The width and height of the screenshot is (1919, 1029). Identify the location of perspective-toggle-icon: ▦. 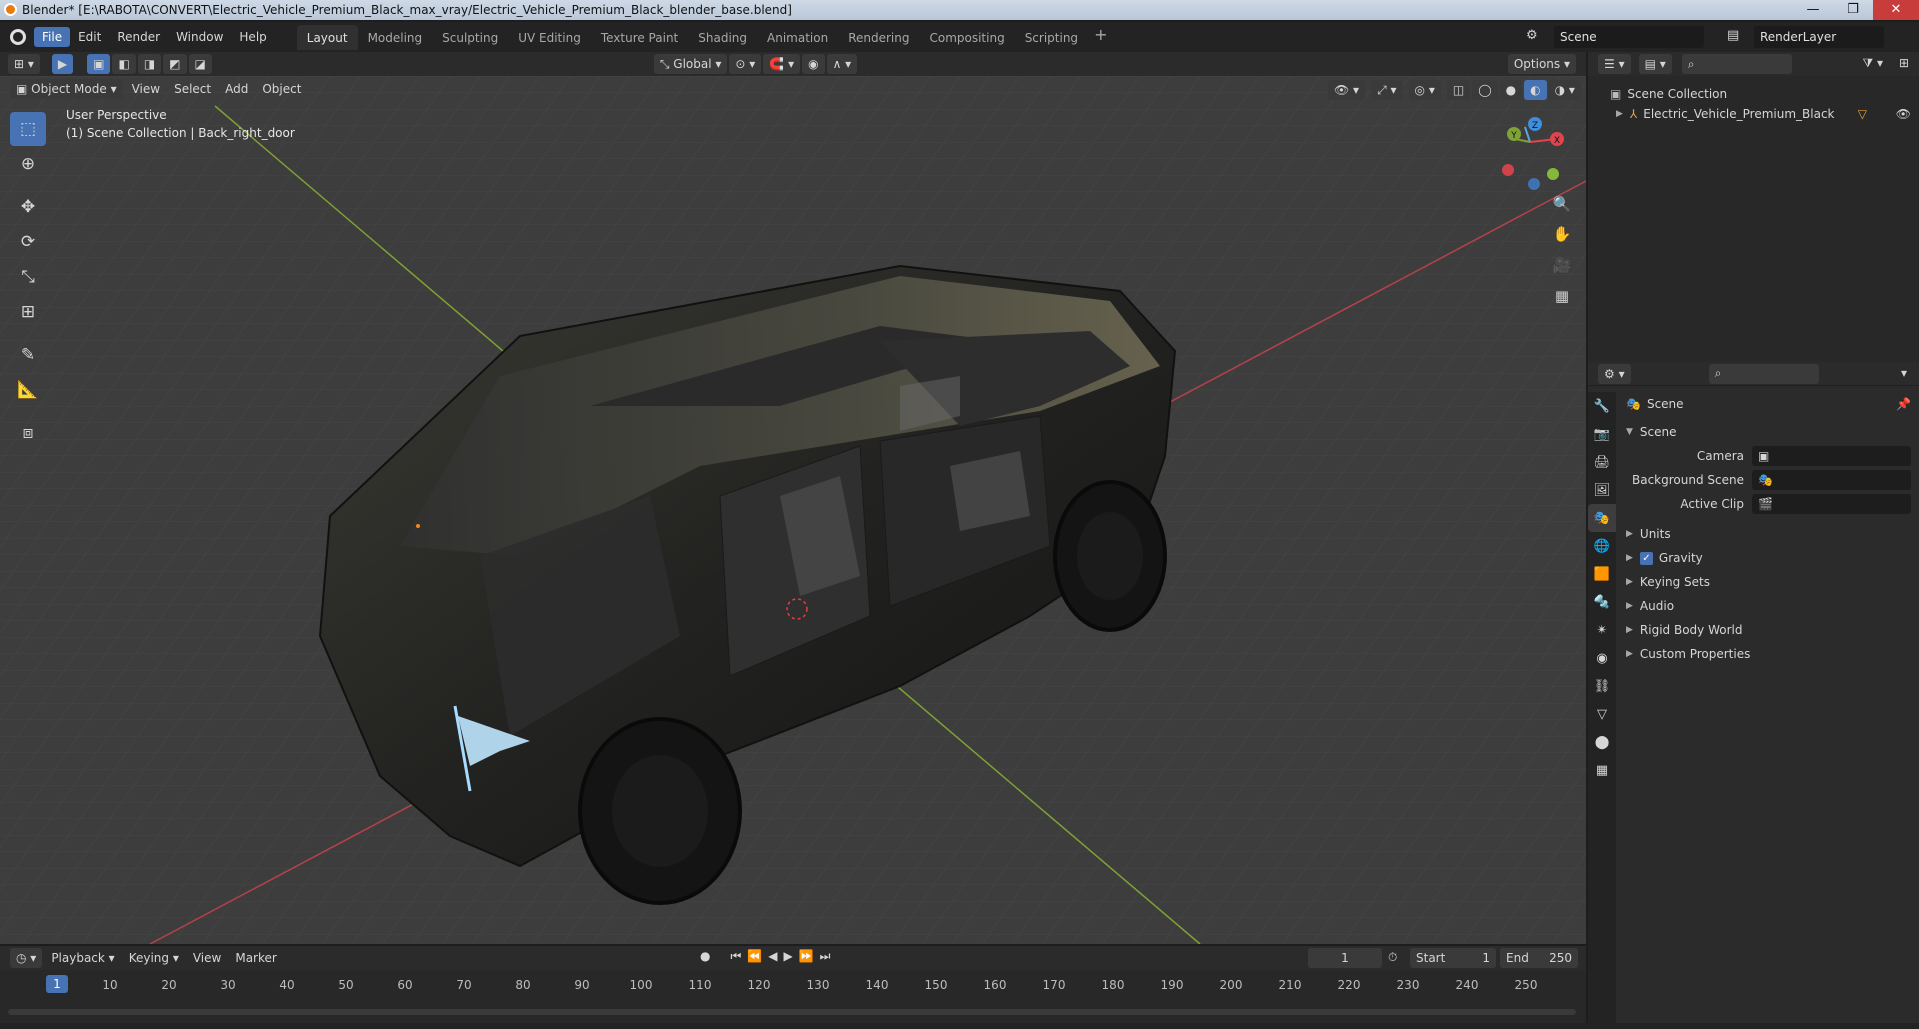
(1562, 296).